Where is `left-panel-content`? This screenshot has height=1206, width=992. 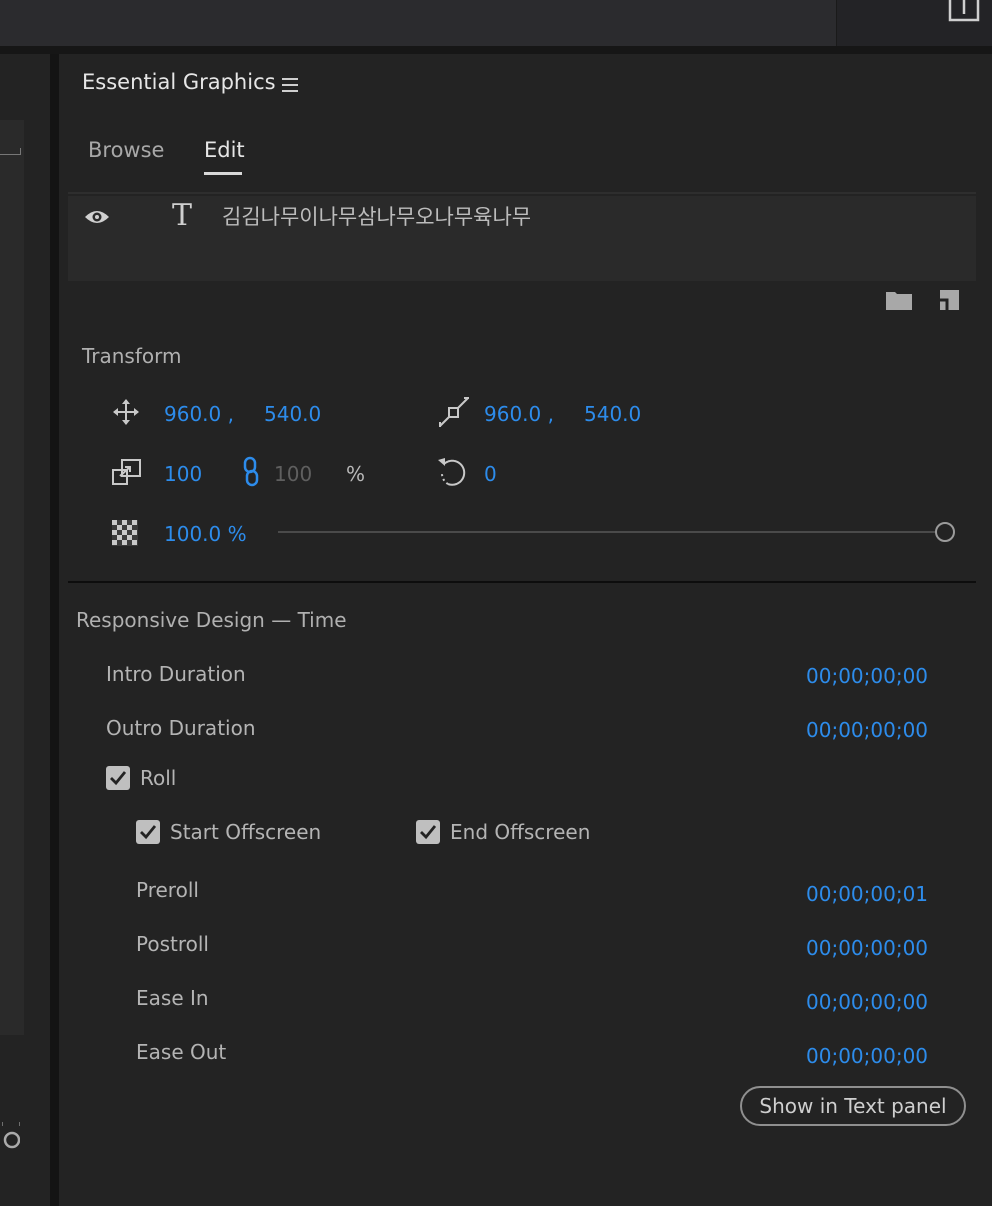 left-panel-content is located at coordinates (12, 577).